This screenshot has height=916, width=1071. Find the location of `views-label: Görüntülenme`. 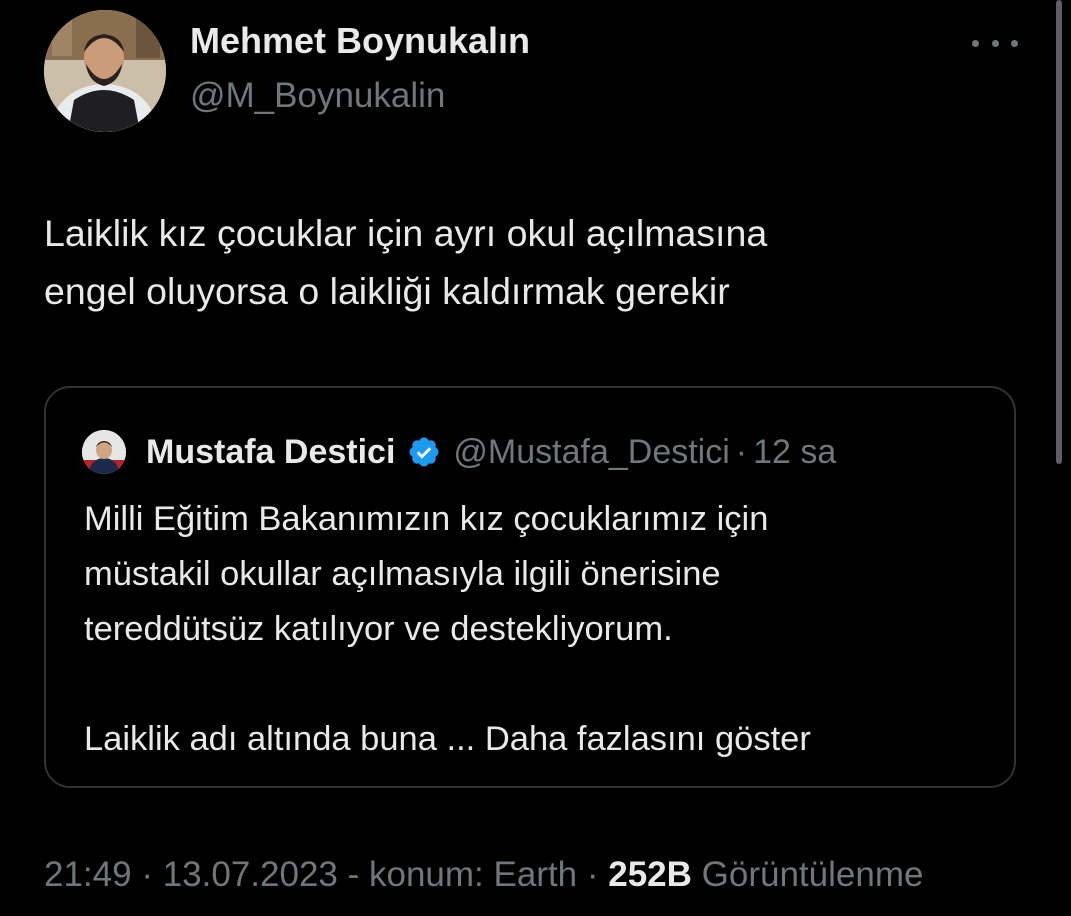

views-label: Görüntülenme is located at coordinates (808, 874).